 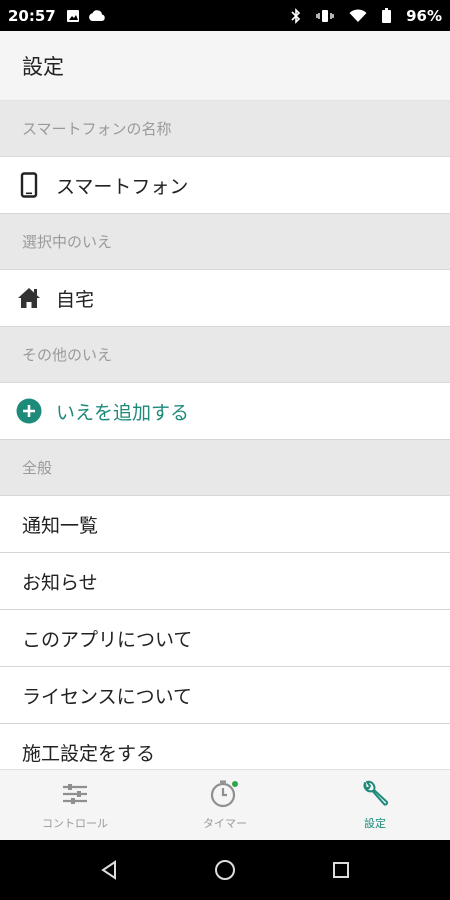 I want to click on phone-name-label: スマートフォン, so click(x=122, y=186).